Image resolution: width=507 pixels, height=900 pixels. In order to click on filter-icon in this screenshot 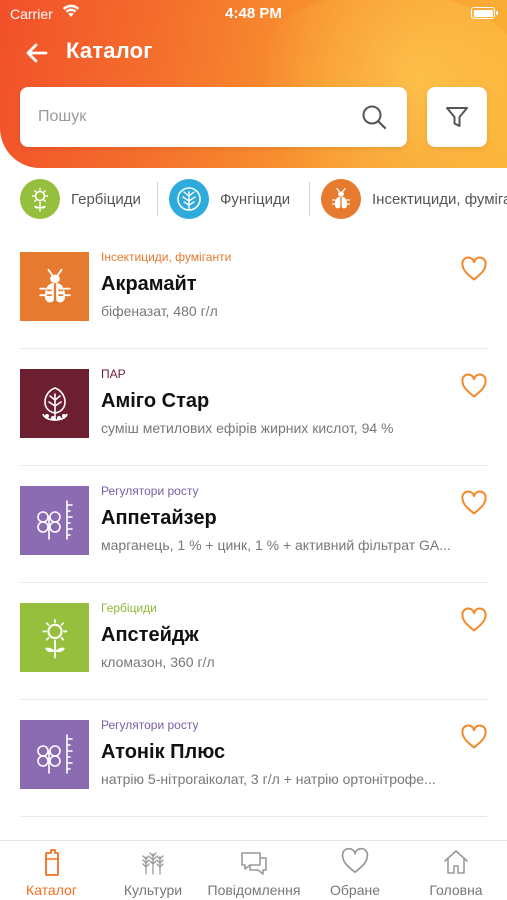, I will do `click(457, 117)`.